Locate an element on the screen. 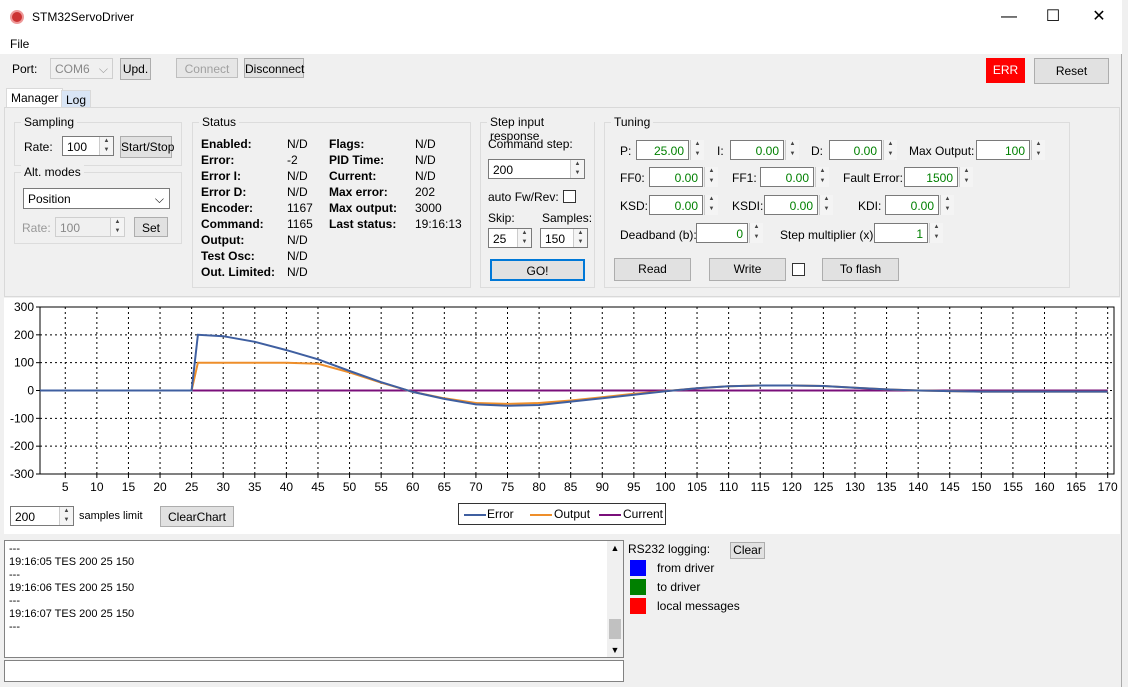 The image size is (1128, 687). command-step-value: 200 is located at coordinates (503, 170).